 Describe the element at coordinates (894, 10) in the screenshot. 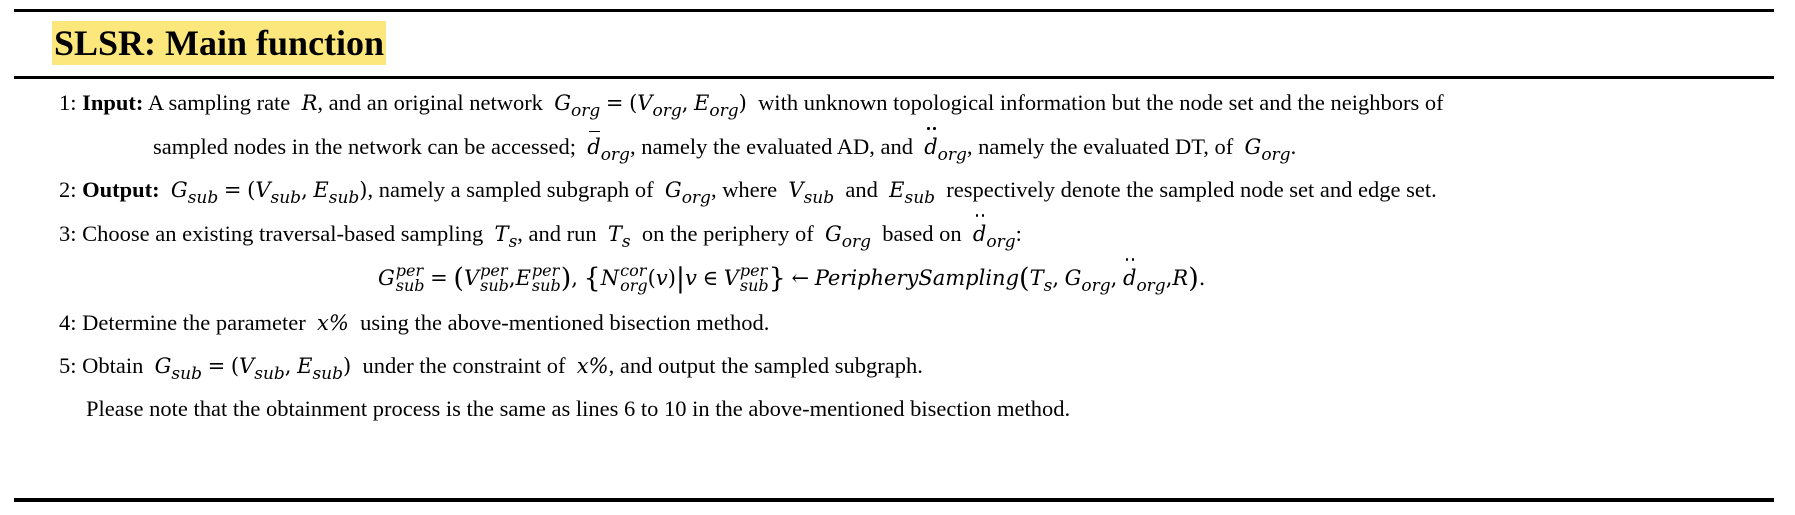

I see `top-rule` at that location.